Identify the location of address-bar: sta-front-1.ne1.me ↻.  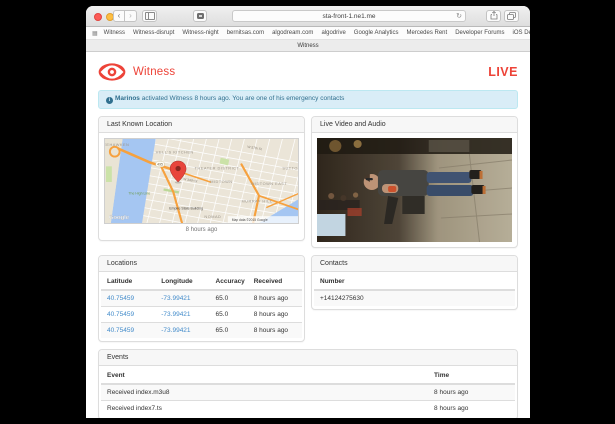
(349, 16).